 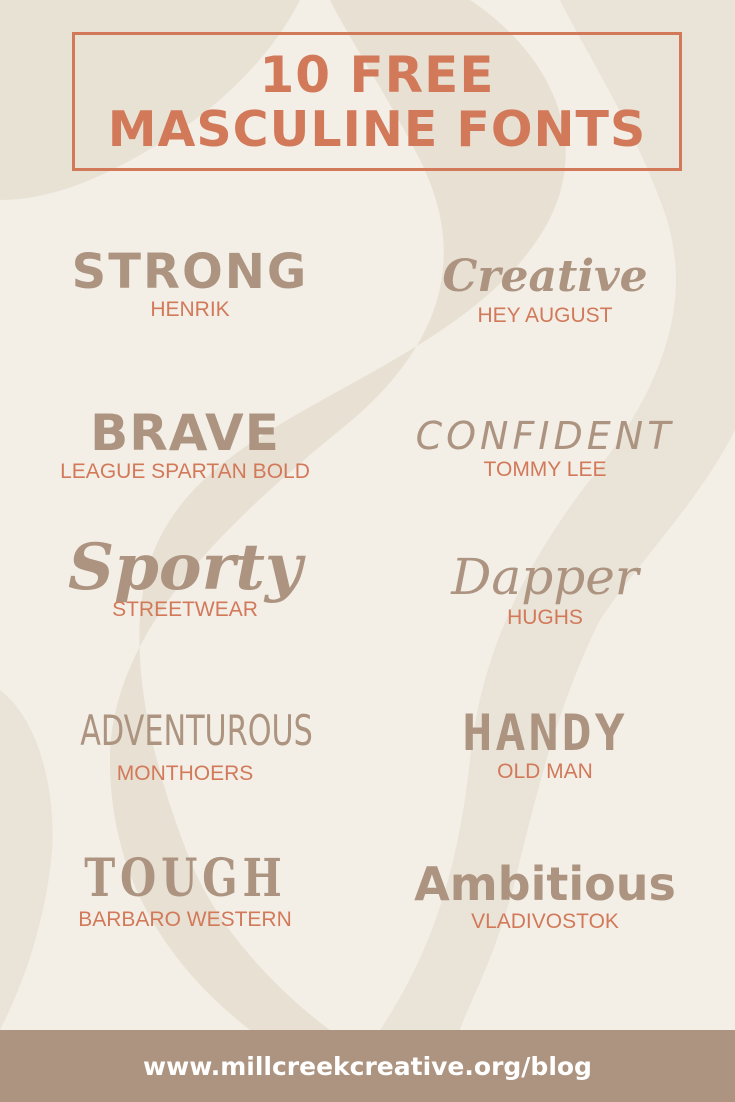 What do you see at coordinates (545, 469) in the screenshot?
I see `font-name-tommy-lee: TOMMY LEE` at bounding box center [545, 469].